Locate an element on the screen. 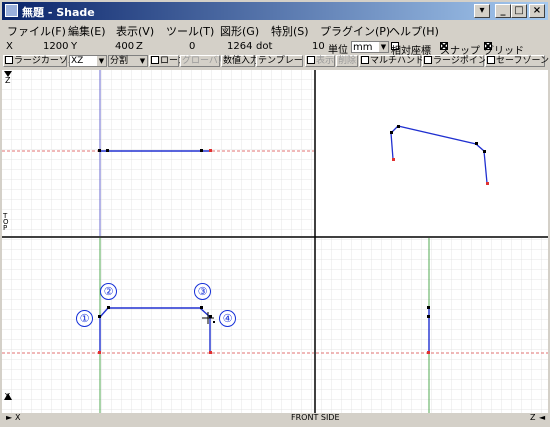 The image size is (550, 427). z-label: Z is located at coordinates (139, 46).